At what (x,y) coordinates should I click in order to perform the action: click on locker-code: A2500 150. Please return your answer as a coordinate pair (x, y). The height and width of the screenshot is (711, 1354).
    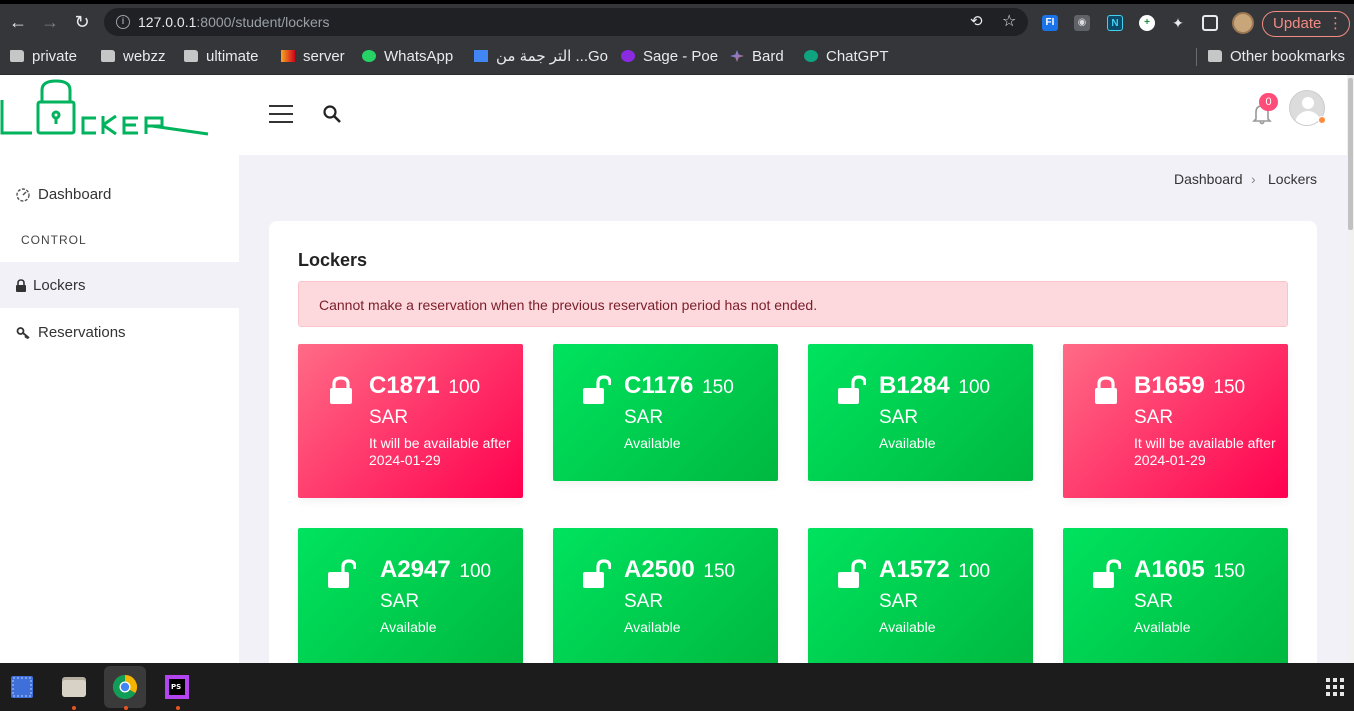
    Looking at the image, I should click on (680, 569).